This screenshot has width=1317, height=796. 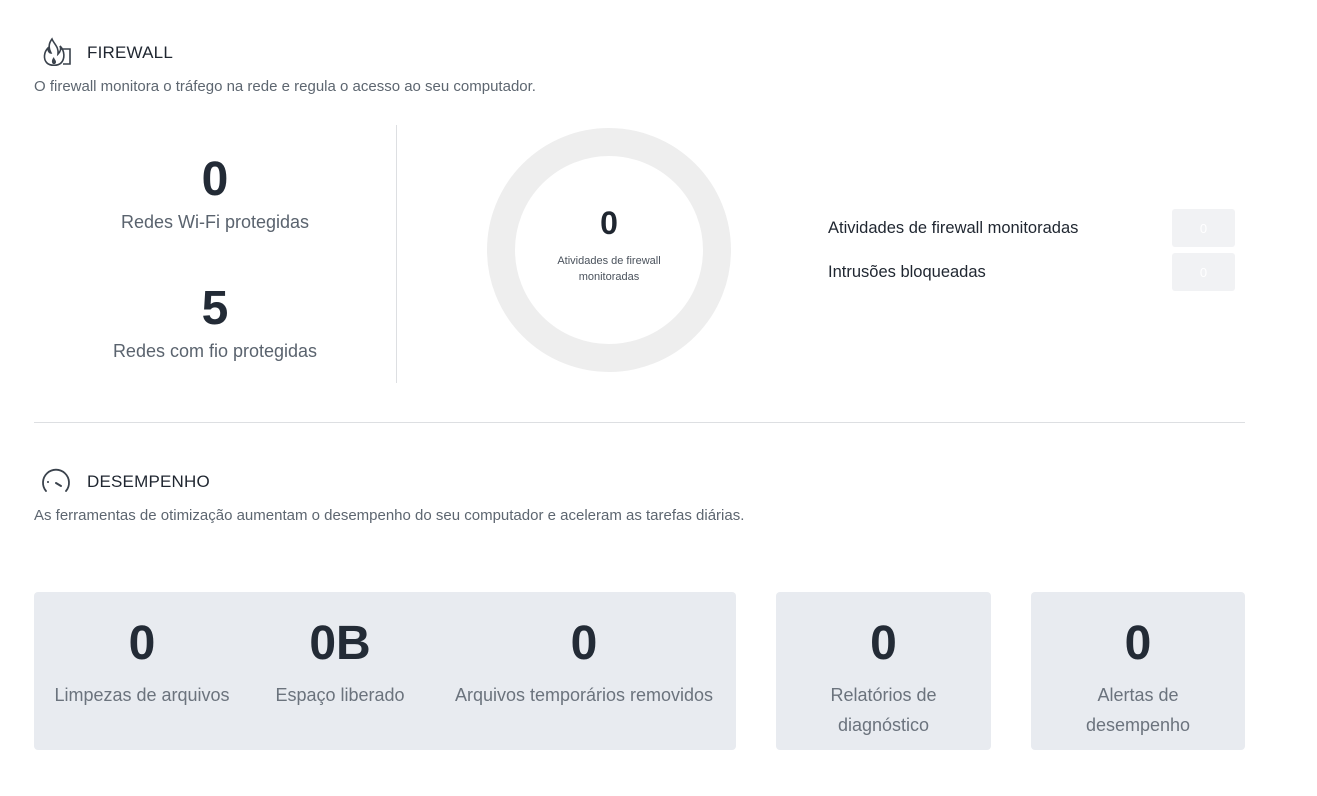 I want to click on section-divider, so click(x=639, y=422).